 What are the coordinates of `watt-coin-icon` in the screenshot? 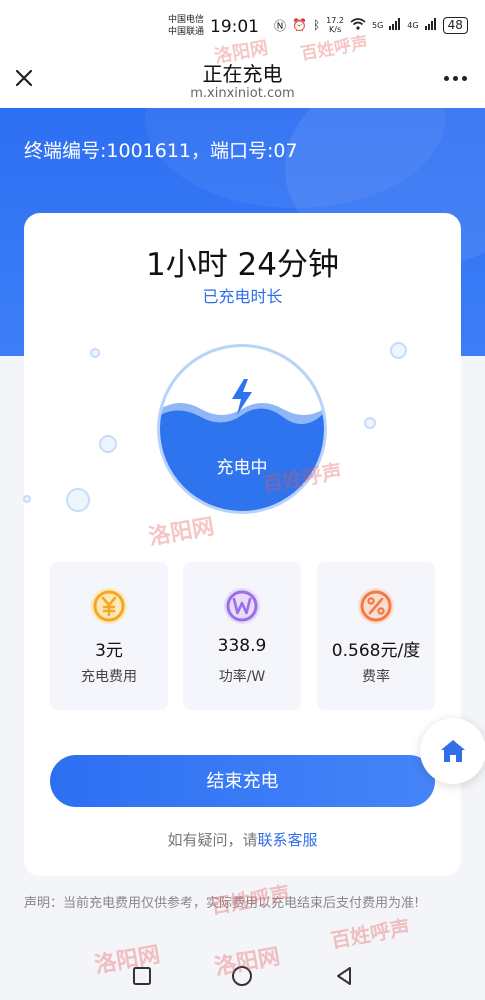 It's located at (242, 606).